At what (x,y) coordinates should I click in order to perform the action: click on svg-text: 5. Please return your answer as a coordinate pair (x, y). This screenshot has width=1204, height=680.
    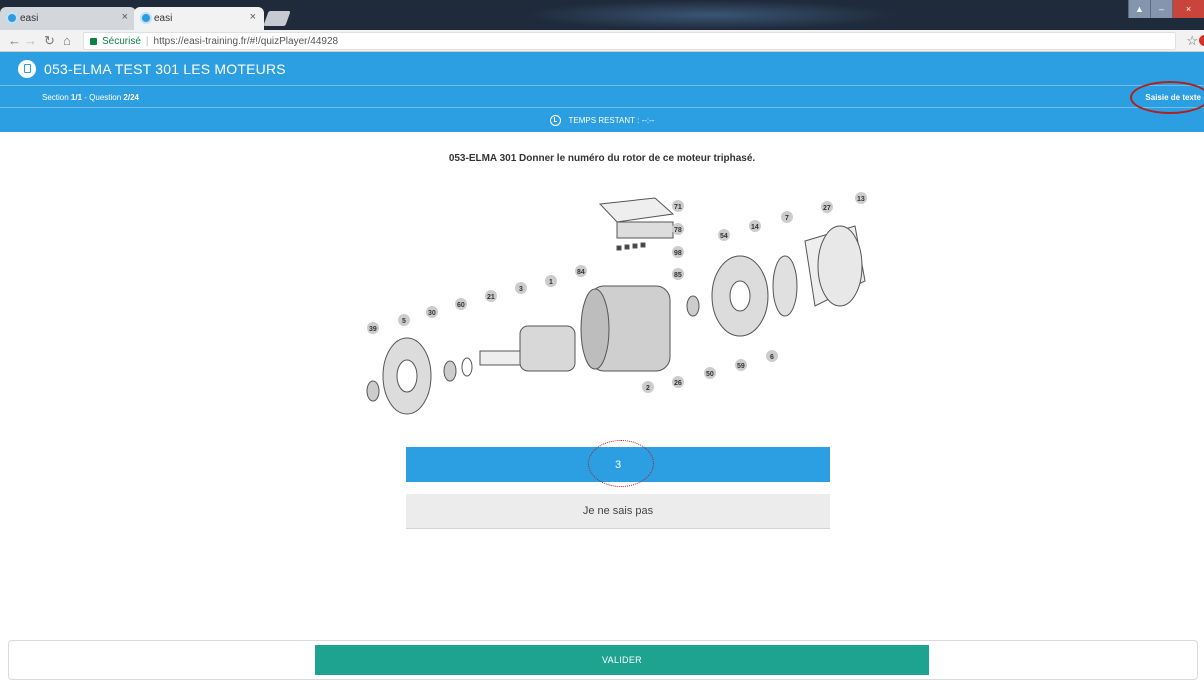
    Looking at the image, I should click on (404, 321).